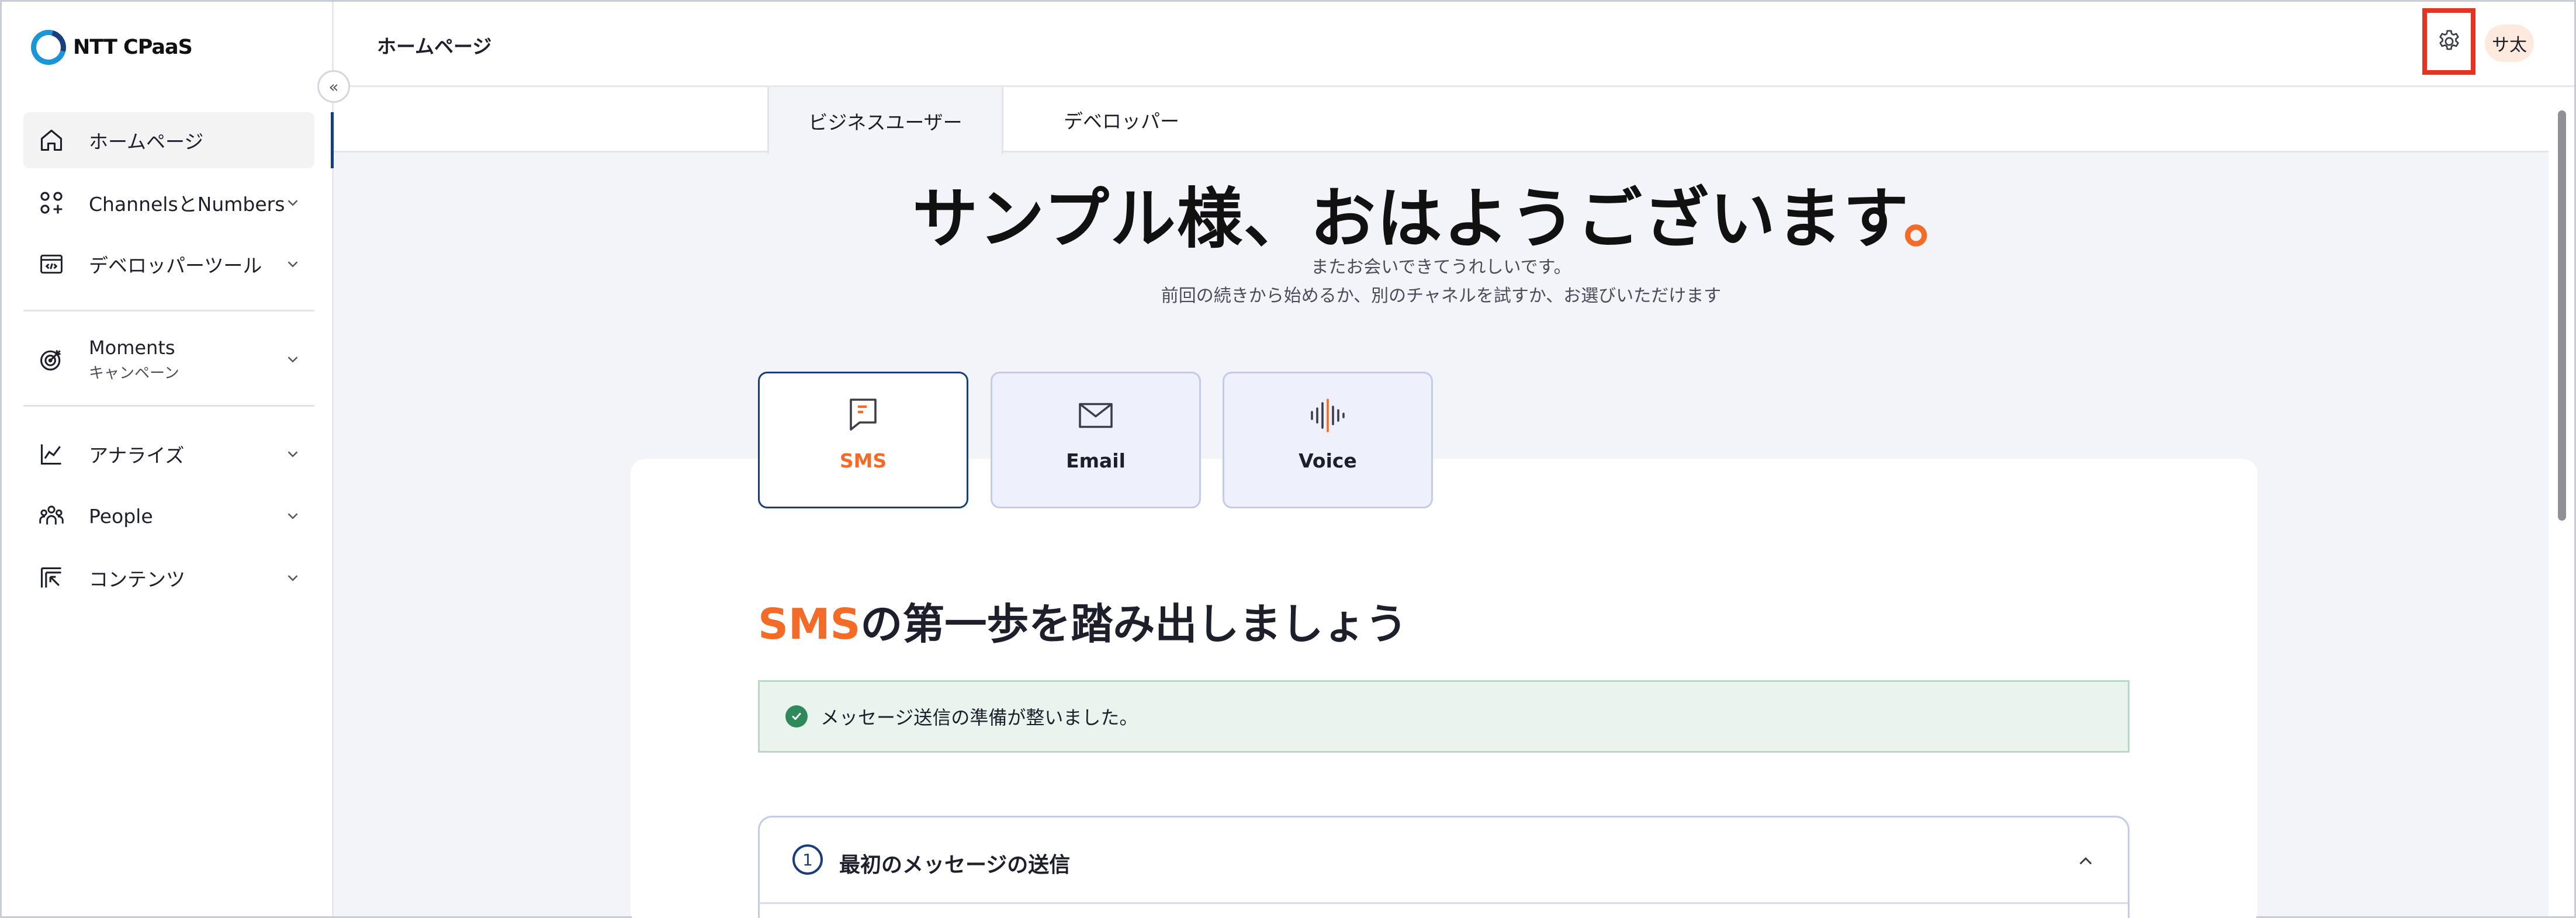 The height and width of the screenshot is (918, 2576). I want to click on voice-wave-icon, so click(1328, 415).